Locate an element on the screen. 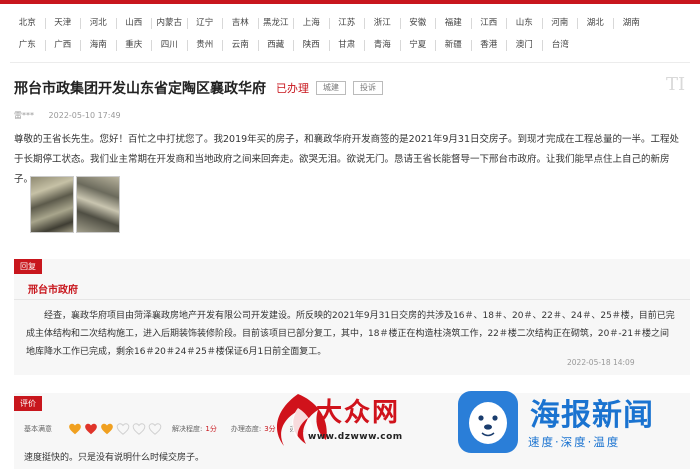 The image size is (700, 469). region-row: 广东 广西 海南 重庆 四川 贵州 云南 西藏 陕西 甘肃 青海 宁夏 新疆 香港 澳门 台湾 is located at coordinates (350, 45).